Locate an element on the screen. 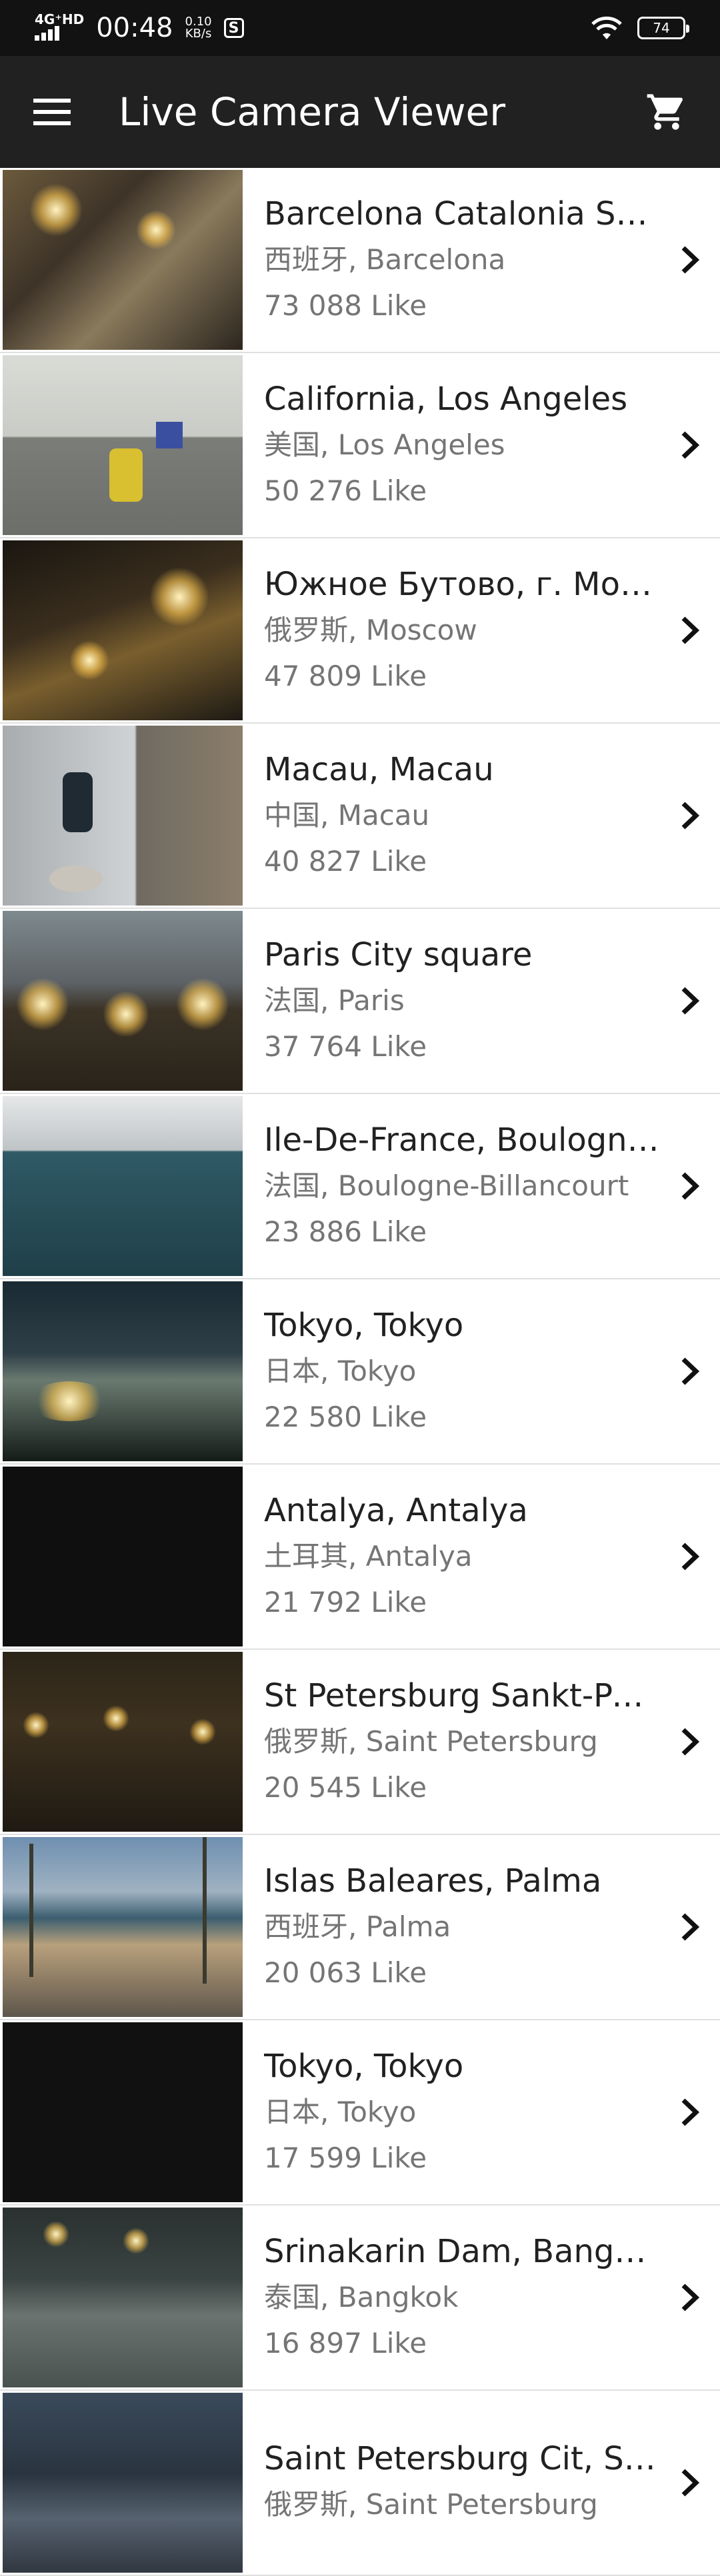 Image resolution: width=720 pixels, height=2576 pixels. camera-country: 法国 is located at coordinates (292, 1185).